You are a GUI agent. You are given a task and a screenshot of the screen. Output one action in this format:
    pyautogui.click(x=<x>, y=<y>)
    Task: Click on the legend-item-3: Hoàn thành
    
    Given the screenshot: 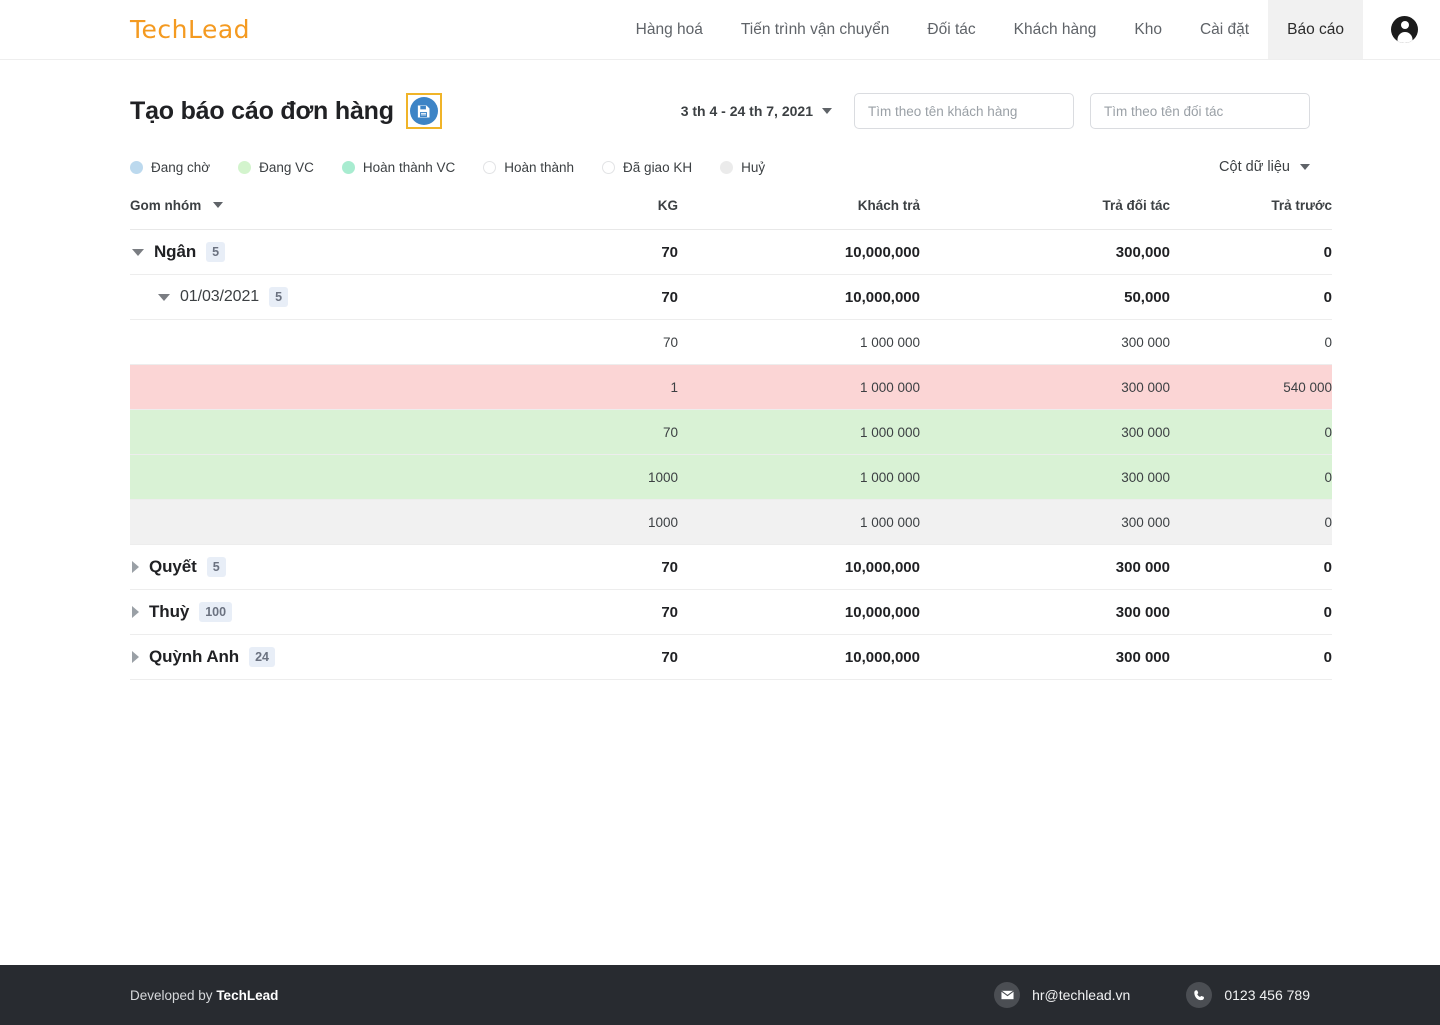 What is the action you would take?
    pyautogui.click(x=528, y=167)
    